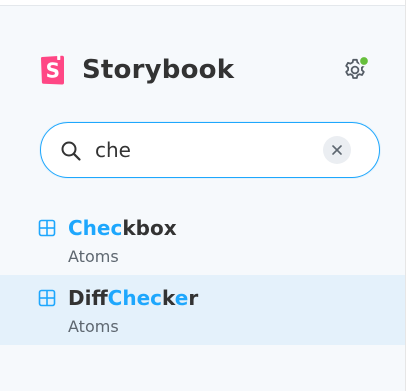 The image size is (406, 391). Describe the element at coordinates (364, 61) in the screenshot. I see `update-badge` at that location.